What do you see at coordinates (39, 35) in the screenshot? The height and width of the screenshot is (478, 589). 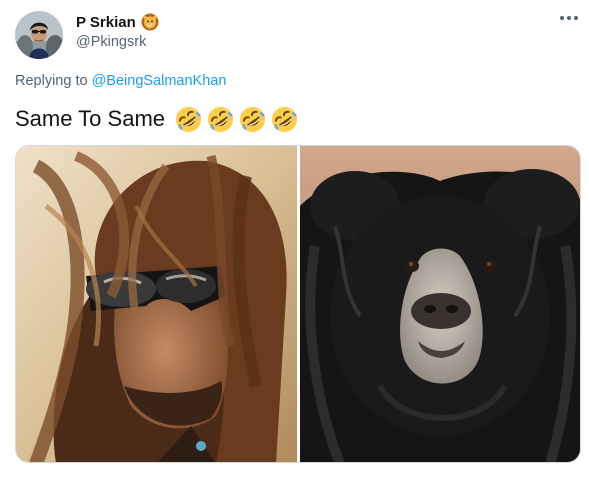 I see `avatar` at bounding box center [39, 35].